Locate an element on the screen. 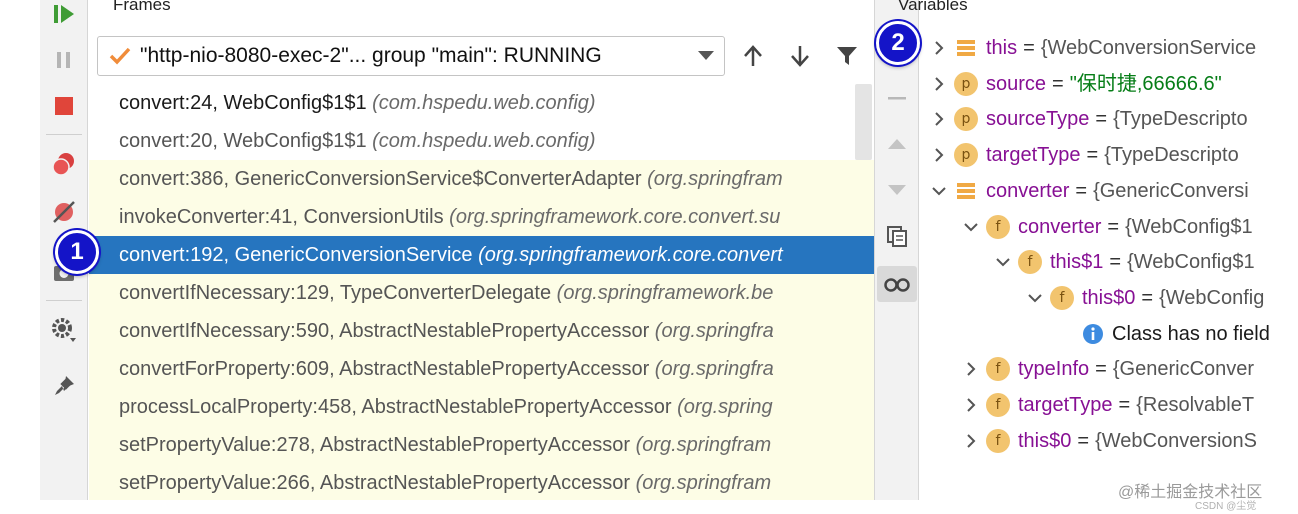 The height and width of the screenshot is (514, 1298). resume-icon is located at coordinates (64, 14).